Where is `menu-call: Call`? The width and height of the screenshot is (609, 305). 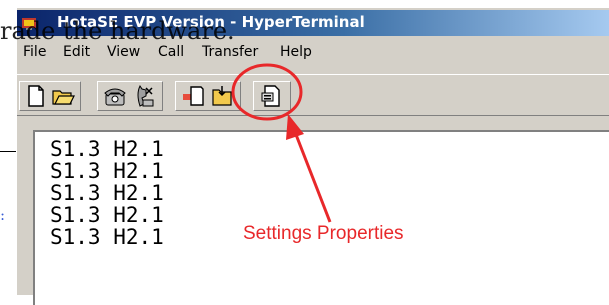
menu-call: Call is located at coordinates (171, 52).